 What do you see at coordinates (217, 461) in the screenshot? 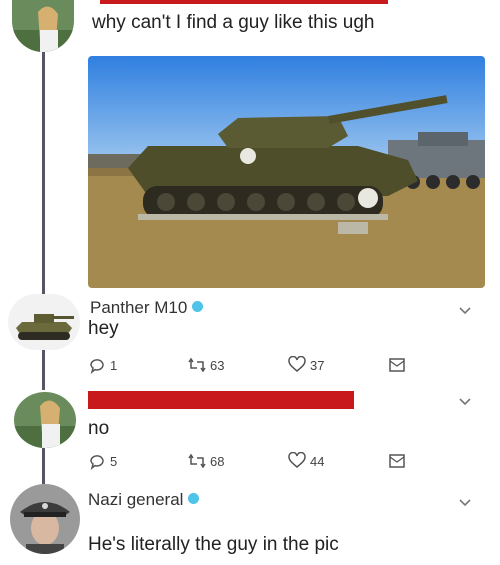
I see `retweet-count-2: 68` at bounding box center [217, 461].